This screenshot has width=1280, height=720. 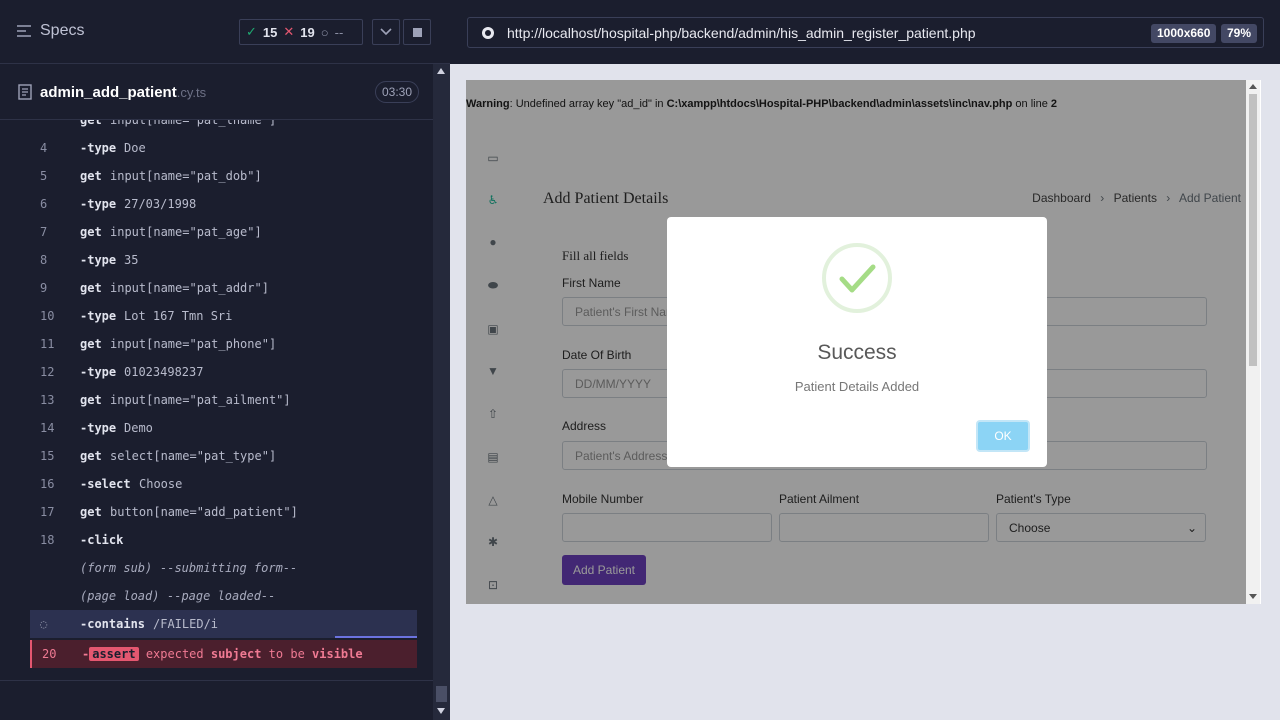 I want to click on command-row: 7 get input[name="pat_age"], so click(x=223, y=232).